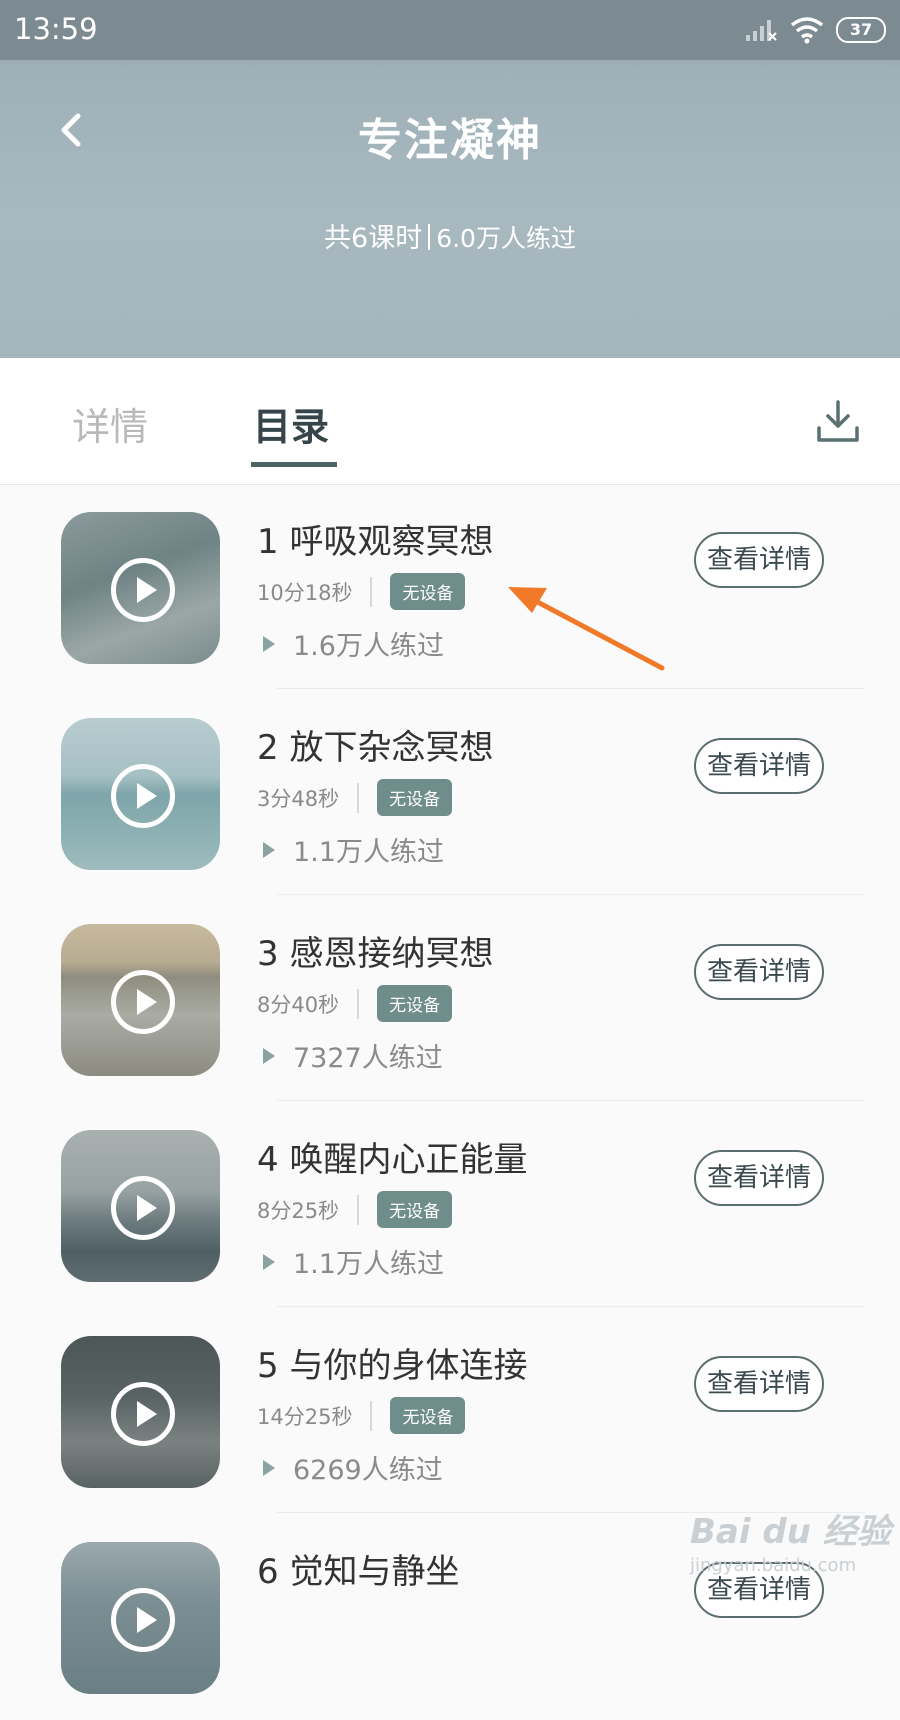 Image resolution: width=900 pixels, height=1720 pixels. Describe the element at coordinates (368, 1470) in the screenshot. I see `play-count: 6269人练过` at that location.